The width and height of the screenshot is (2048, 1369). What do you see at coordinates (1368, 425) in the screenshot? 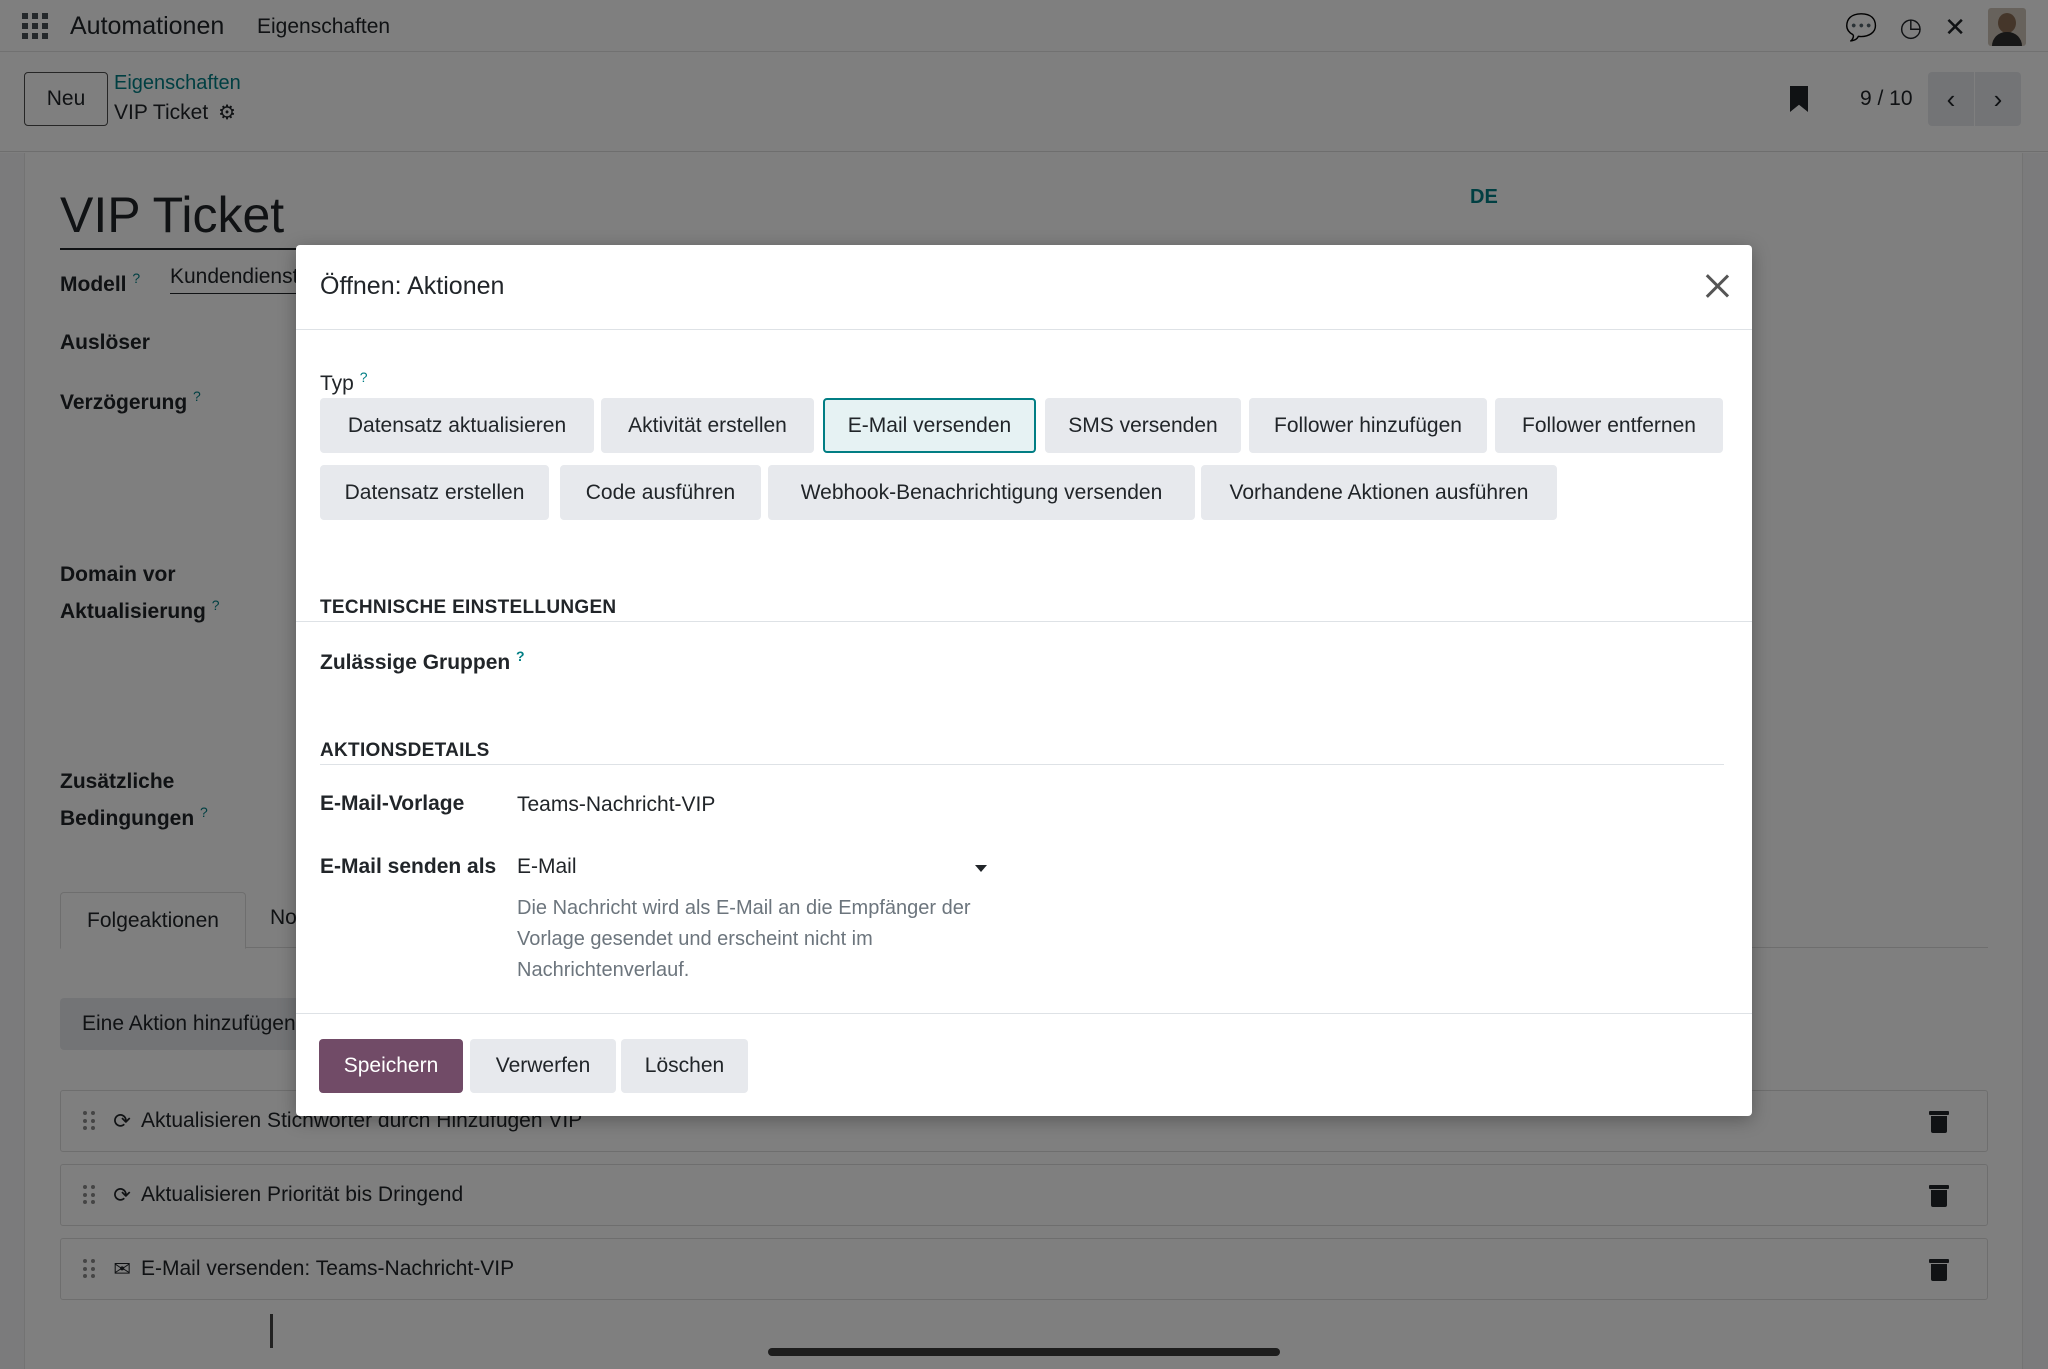
I see `type-option-add-follower: Follower hinzufügen` at bounding box center [1368, 425].